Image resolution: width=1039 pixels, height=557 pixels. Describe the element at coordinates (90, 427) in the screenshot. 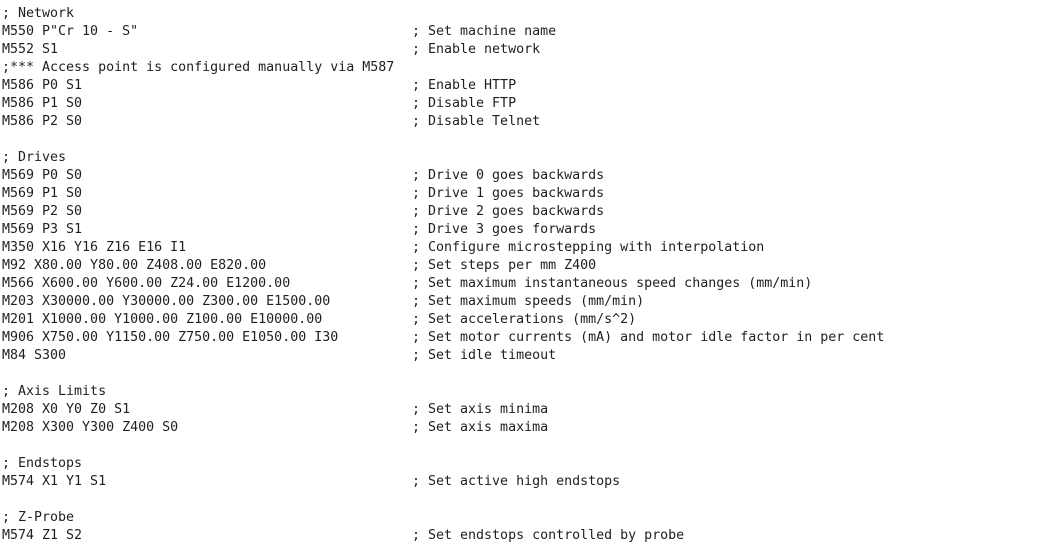

I see `gcode-command: M208 X300 Y300 Z400 S0` at that location.